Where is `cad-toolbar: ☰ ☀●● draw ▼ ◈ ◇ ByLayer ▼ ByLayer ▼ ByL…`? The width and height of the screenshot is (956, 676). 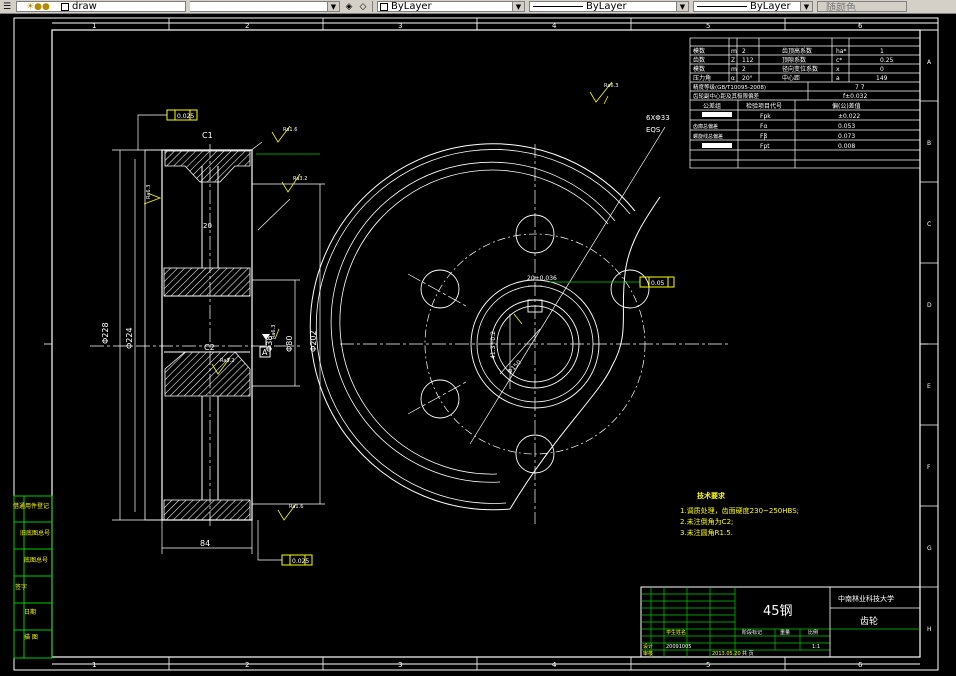 cad-toolbar: ☰ ☀●● draw ▼ ◈ ◇ ByLayer ▼ ByLayer ▼ ByL… is located at coordinates (478, 7).